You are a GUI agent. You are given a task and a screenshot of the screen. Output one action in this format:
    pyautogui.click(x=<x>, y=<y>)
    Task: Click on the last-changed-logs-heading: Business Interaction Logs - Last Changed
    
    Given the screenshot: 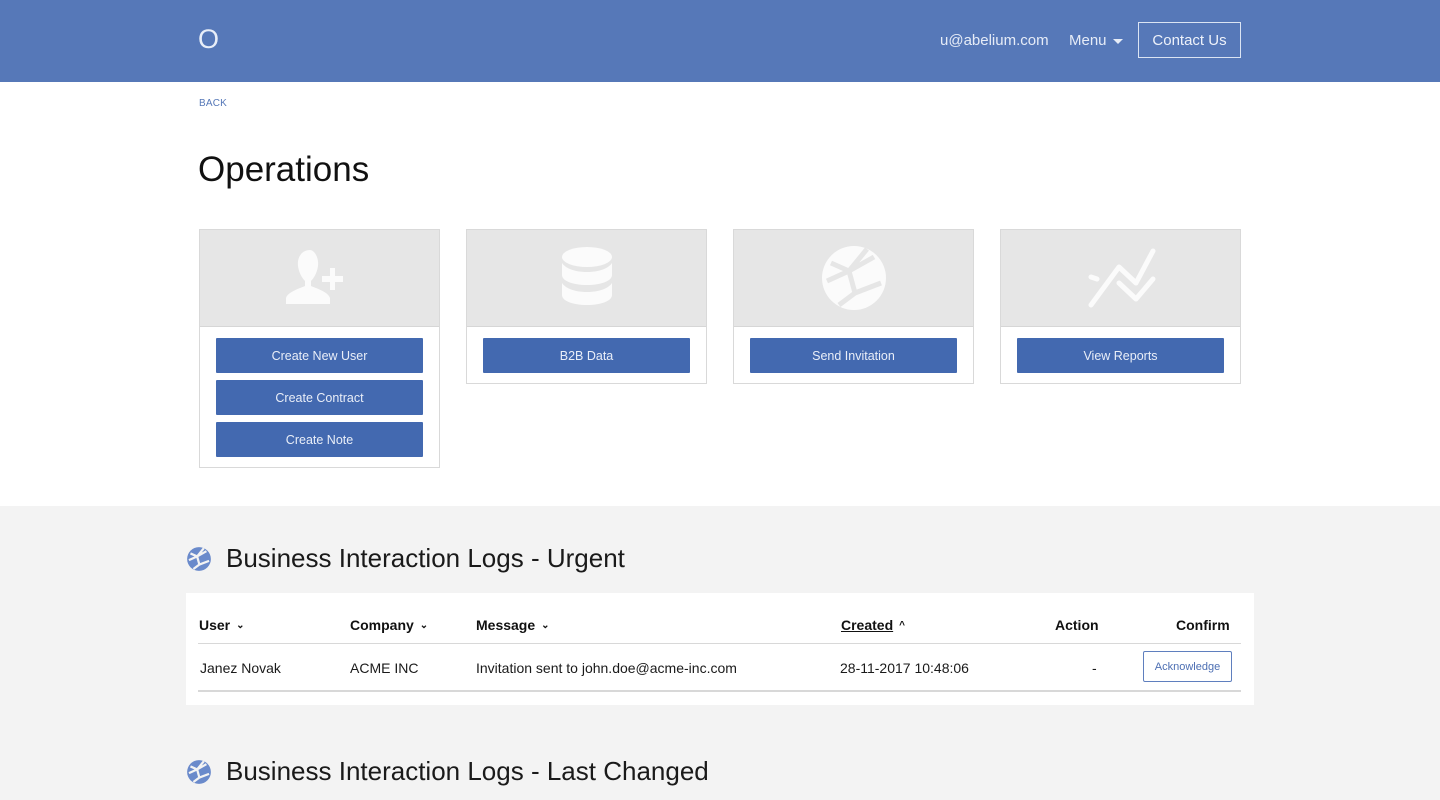 What is the action you would take?
    pyautogui.click(x=447, y=771)
    